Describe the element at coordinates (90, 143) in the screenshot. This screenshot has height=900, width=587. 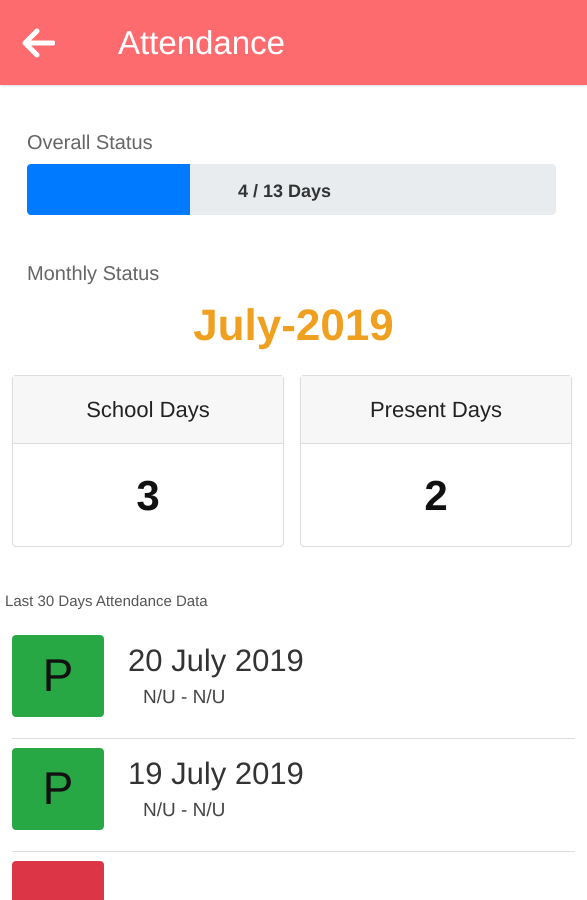
I see `section-label: Overall Status` at that location.